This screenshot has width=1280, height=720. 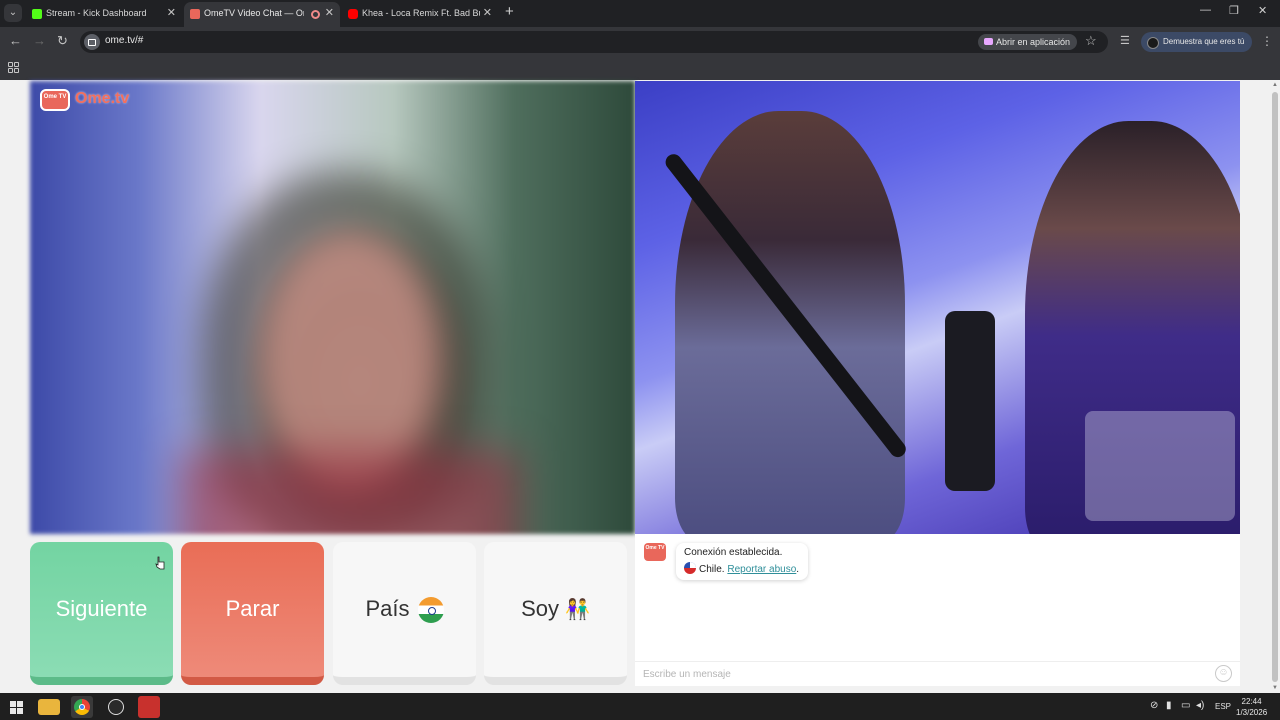 I want to click on file-explorer-icon, so click(x=49, y=707).